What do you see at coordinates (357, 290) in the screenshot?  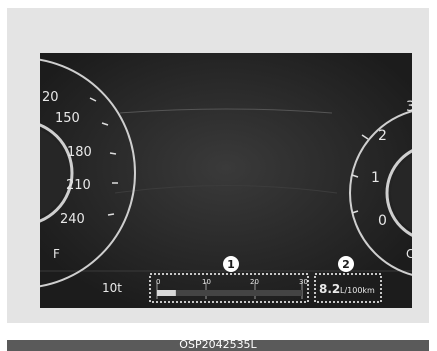 I see `fuel-economy-unit: L/100km` at bounding box center [357, 290].